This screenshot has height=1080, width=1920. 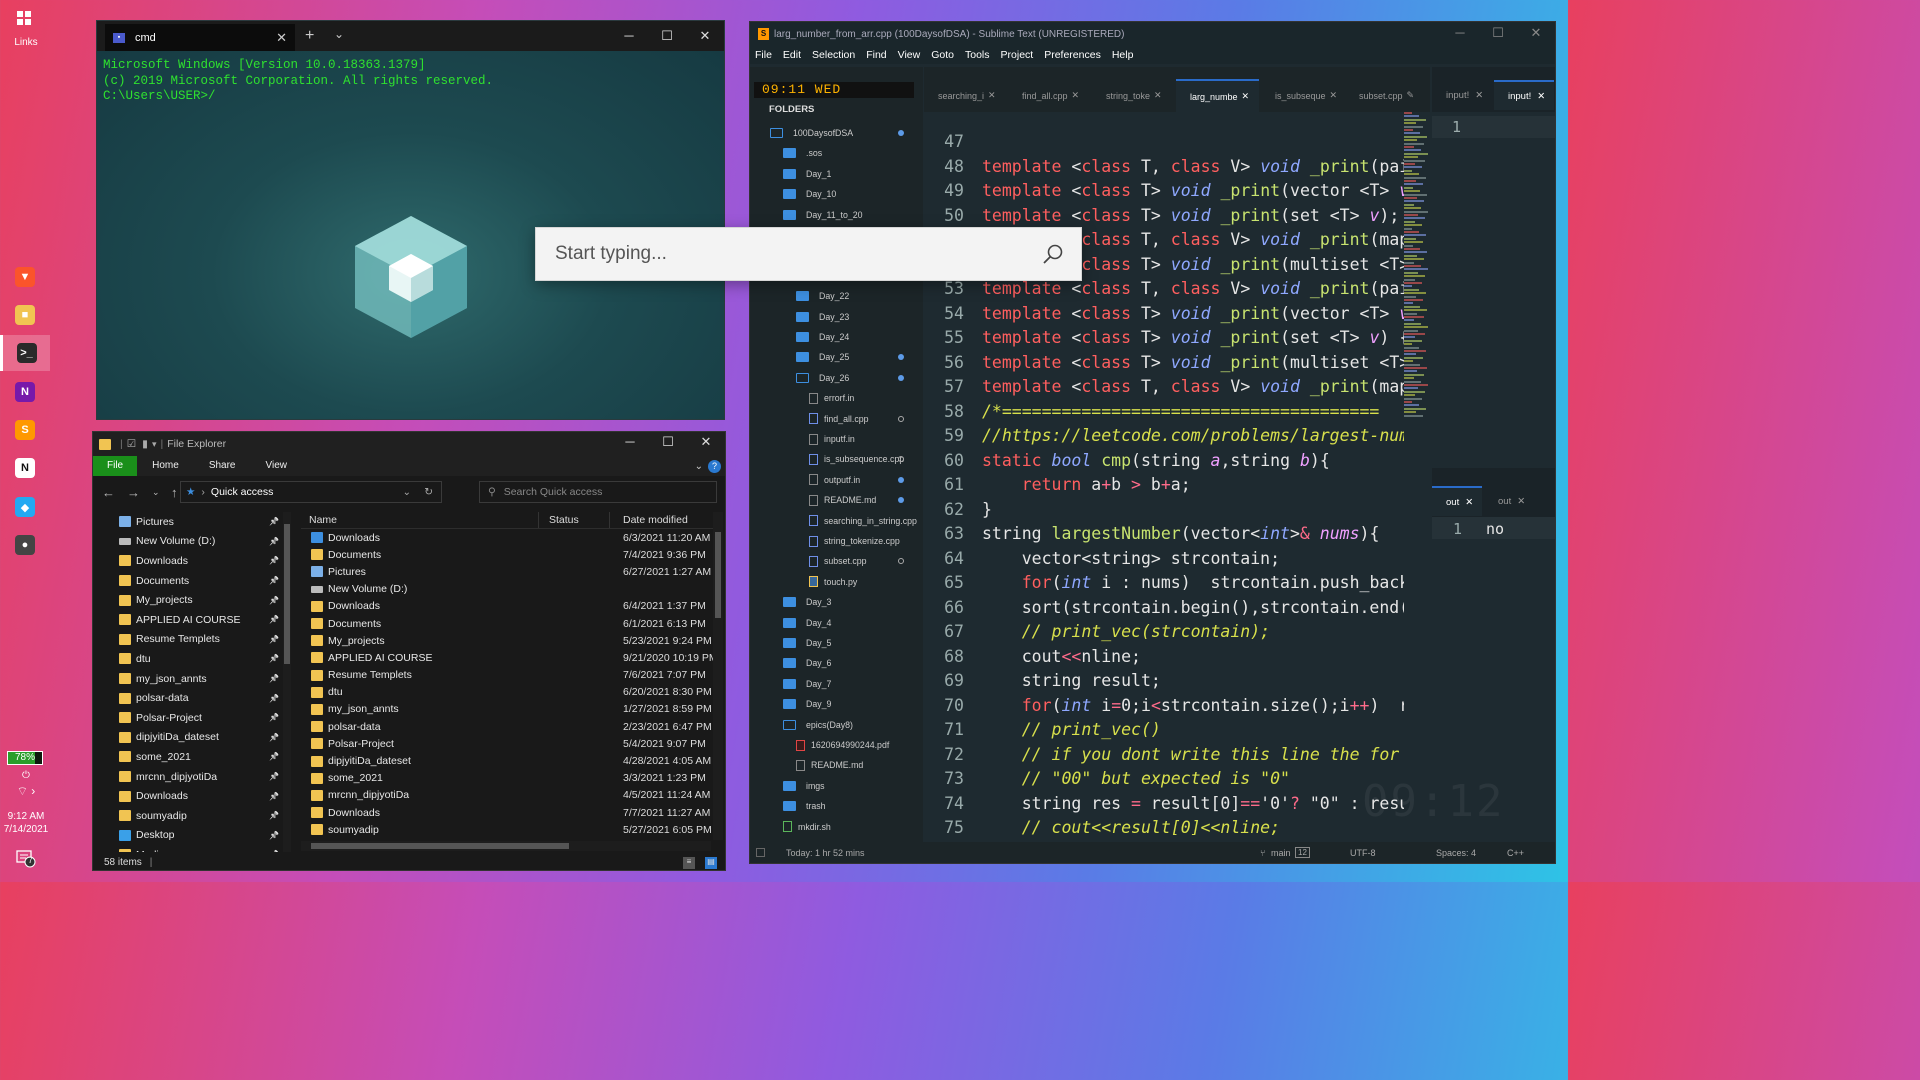 I want to click on file-row: Downloads 7/7/2021 11:27 AM, so click(x=511, y=812).